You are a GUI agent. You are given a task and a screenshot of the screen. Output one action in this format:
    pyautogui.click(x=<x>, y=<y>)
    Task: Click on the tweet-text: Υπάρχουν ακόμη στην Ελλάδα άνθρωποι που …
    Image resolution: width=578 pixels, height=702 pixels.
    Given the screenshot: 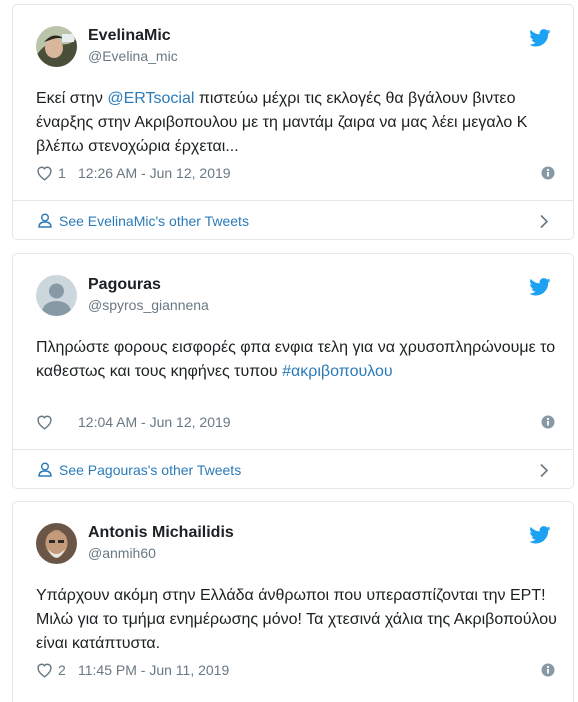 What is the action you would take?
    pyautogui.click(x=296, y=619)
    